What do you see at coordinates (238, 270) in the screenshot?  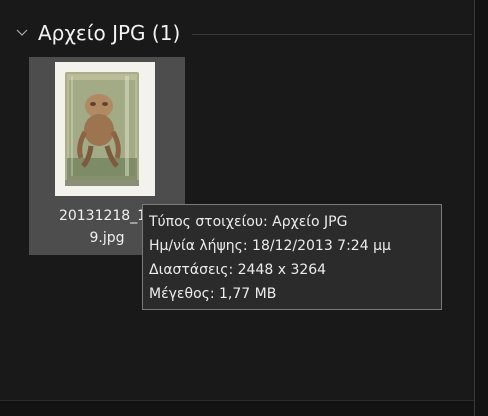 I see `tooltip-dimensions: Διαστάσεις: 2448 x 3264` at bounding box center [238, 270].